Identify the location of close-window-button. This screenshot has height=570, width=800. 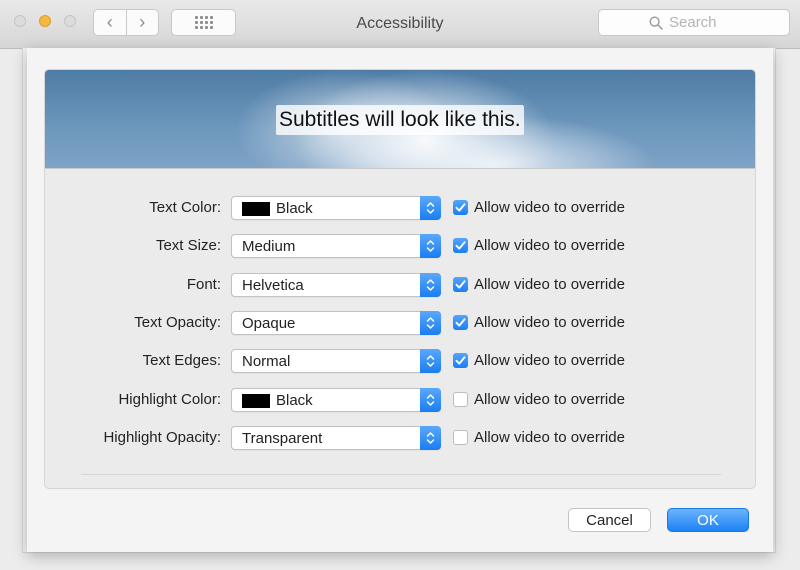
(20, 21).